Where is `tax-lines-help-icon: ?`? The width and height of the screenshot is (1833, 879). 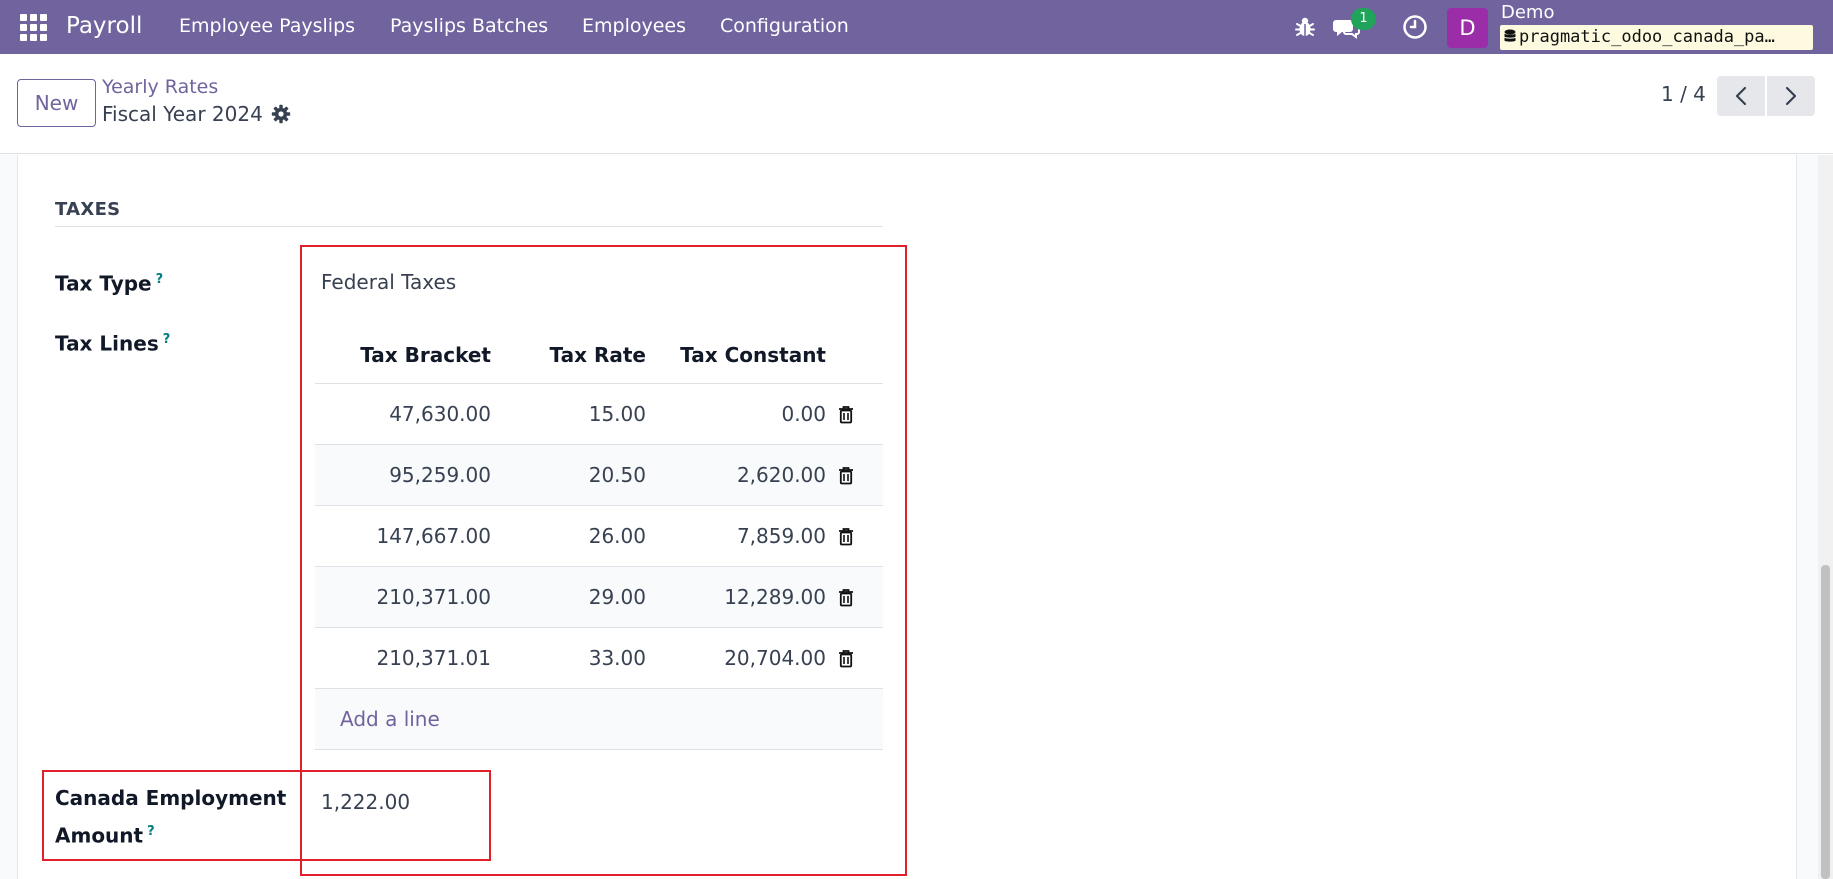 tax-lines-help-icon: ? is located at coordinates (167, 339).